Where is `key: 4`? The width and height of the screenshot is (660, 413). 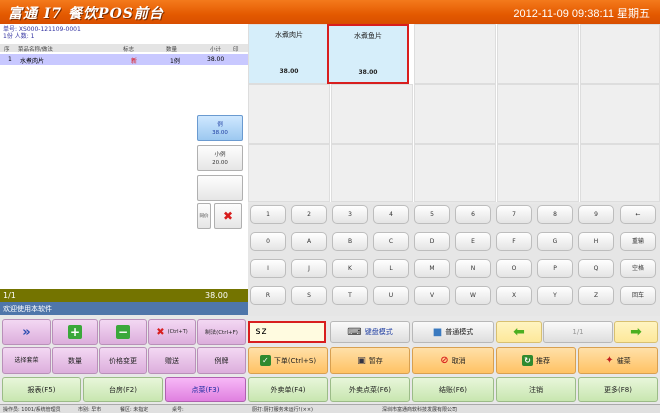 key: 4 is located at coordinates (391, 214).